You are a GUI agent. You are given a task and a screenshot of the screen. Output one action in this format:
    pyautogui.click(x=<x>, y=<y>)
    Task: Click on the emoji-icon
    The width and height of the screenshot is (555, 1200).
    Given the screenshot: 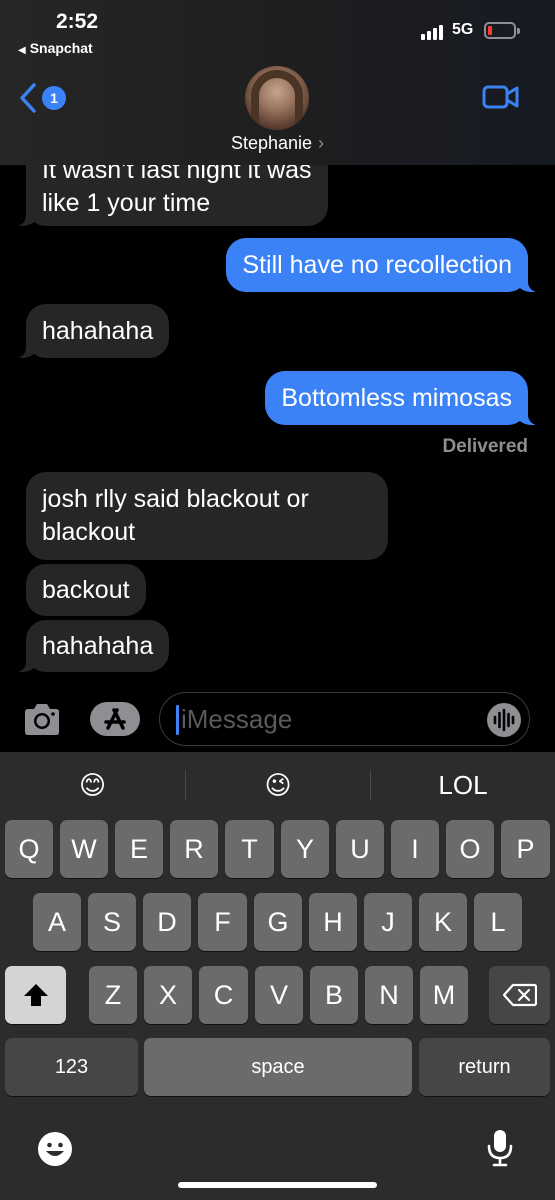 What is the action you would take?
    pyautogui.click(x=55, y=1149)
    